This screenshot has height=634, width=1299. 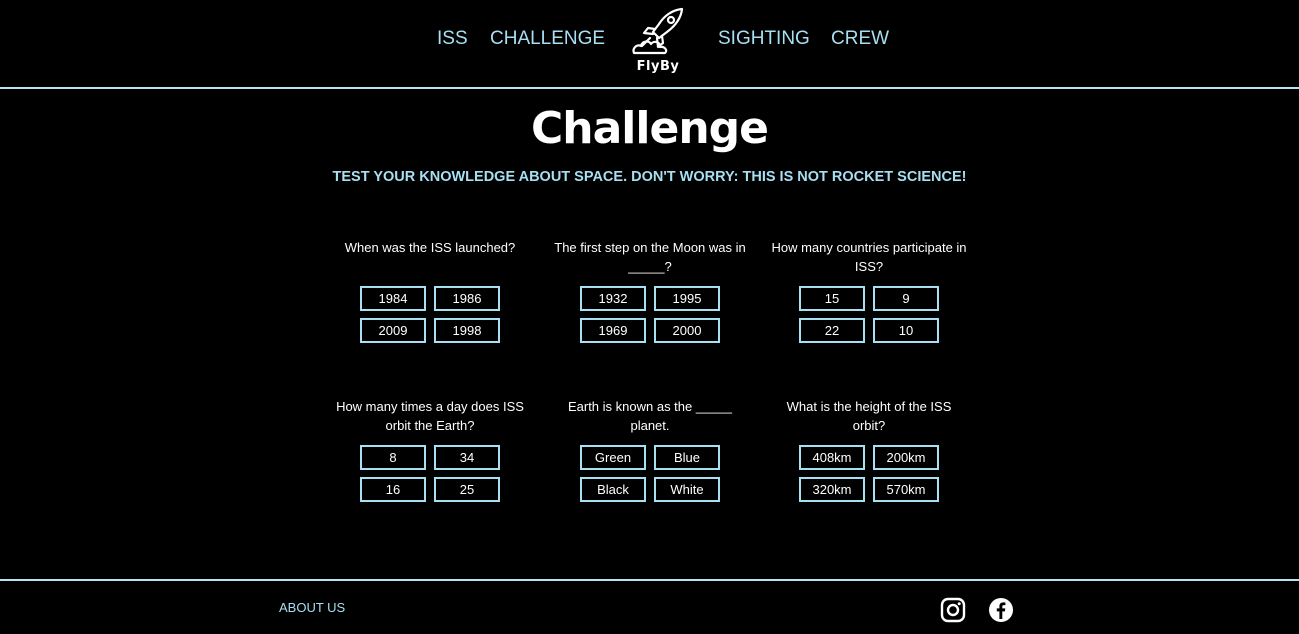 What do you see at coordinates (832, 298) in the screenshot?
I see `answer-option: 15` at bounding box center [832, 298].